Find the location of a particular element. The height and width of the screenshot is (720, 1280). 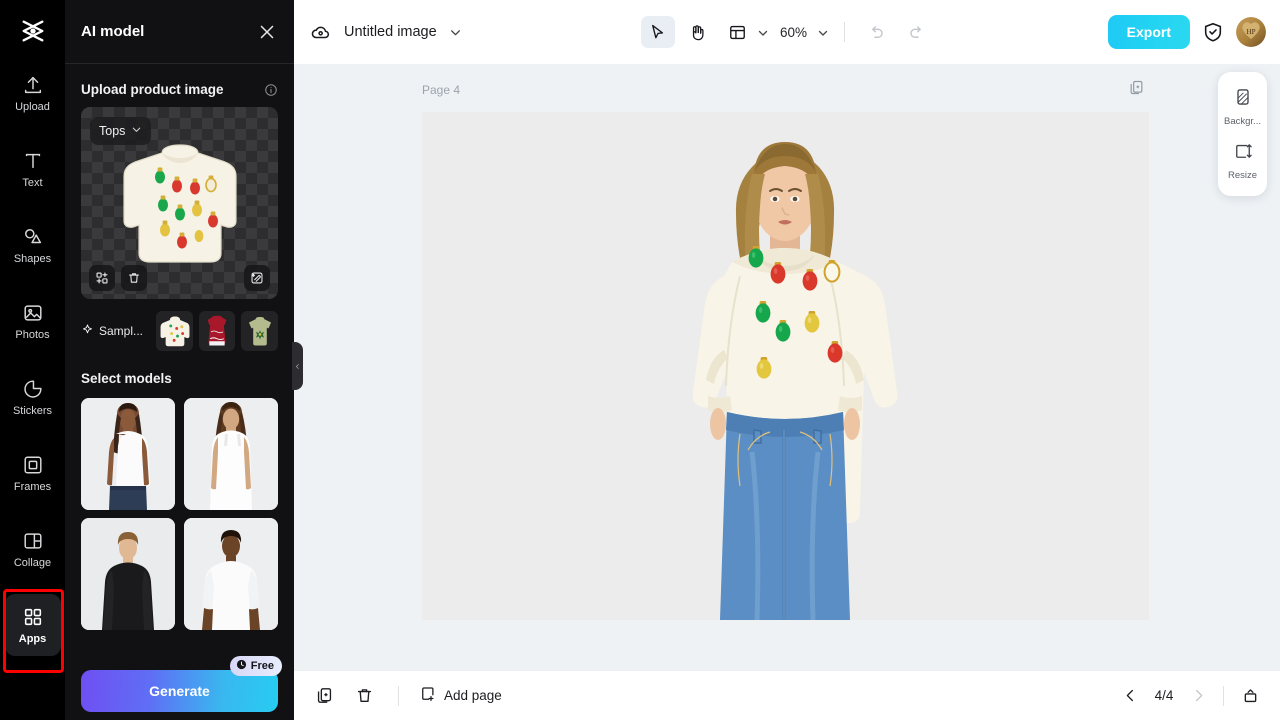

crop-icon is located at coordinates (102, 278).